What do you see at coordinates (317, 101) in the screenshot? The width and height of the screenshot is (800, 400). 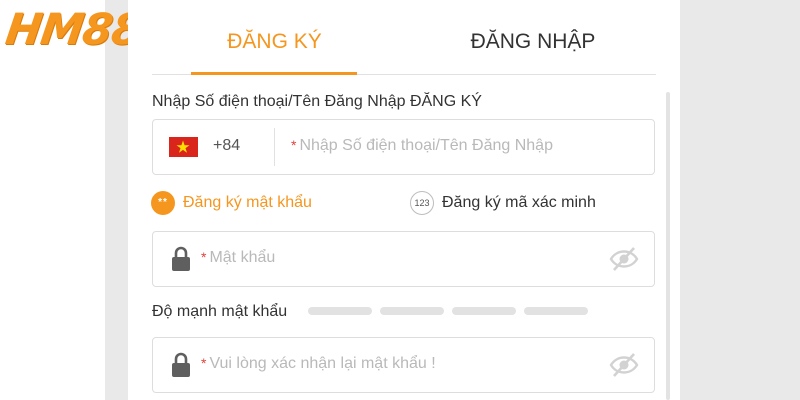 I see `phone-field-label: Nhập Số điện thoại/Tên Đăng Nhập ĐĂNG KÝ` at bounding box center [317, 101].